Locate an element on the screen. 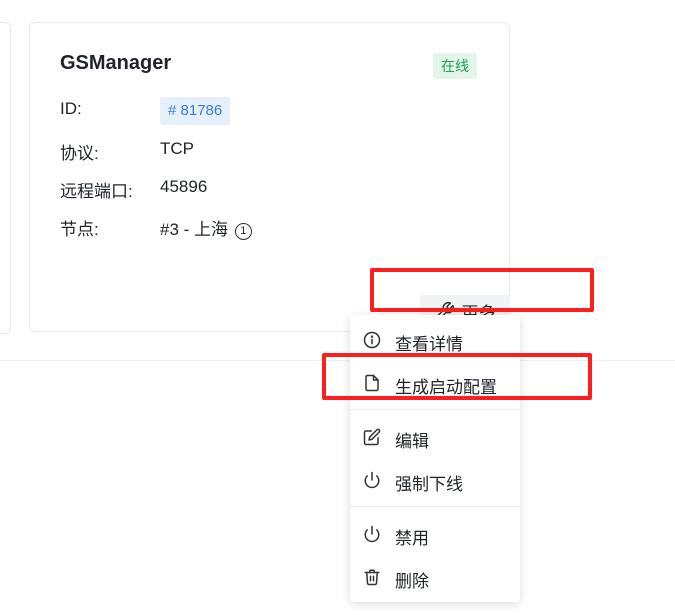 The image size is (675, 615). port-value: 45896 is located at coordinates (184, 186).